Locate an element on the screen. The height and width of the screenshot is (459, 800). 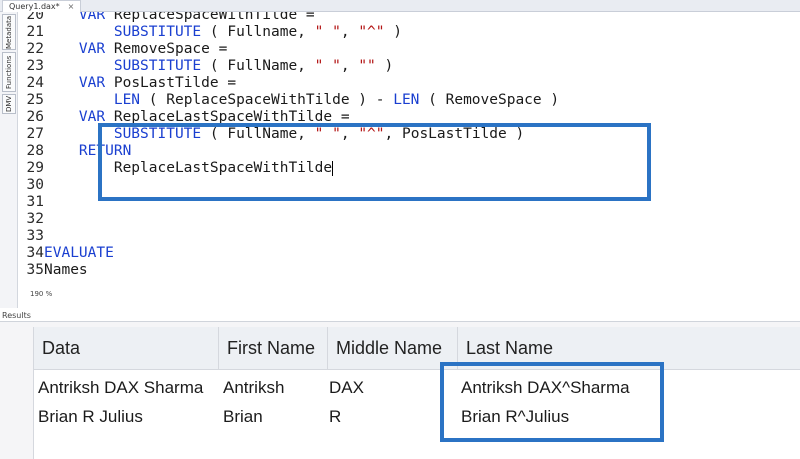
code-token: ( ReplaceSpaceWithTilde ) - is located at coordinates (267, 100).